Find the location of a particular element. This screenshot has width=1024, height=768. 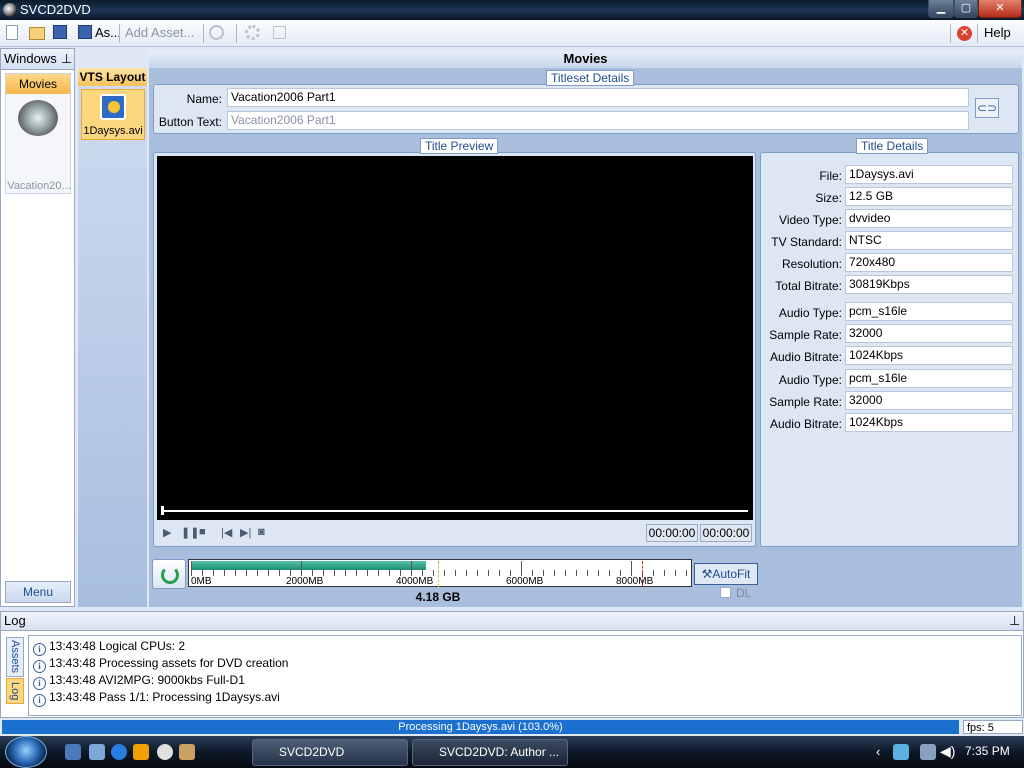

toolbar-separator is located at coordinates (119, 33).